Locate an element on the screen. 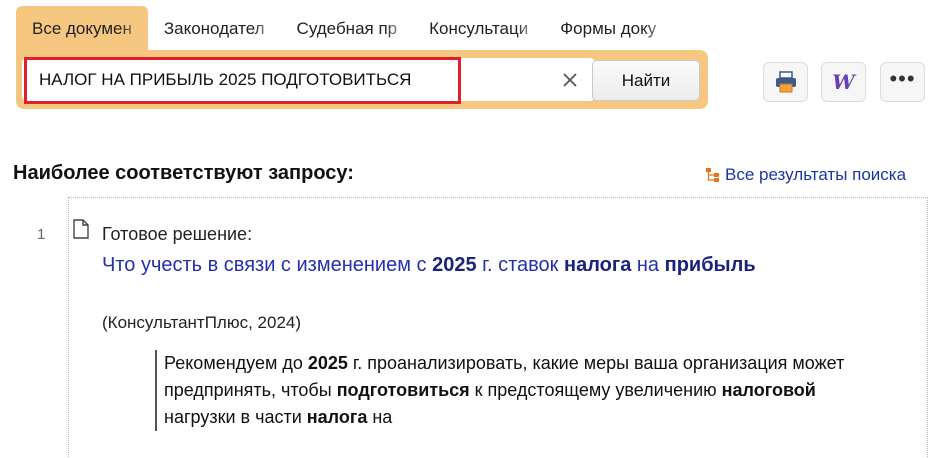 This screenshot has width=945, height=458. word-export-icon: W is located at coordinates (843, 82).